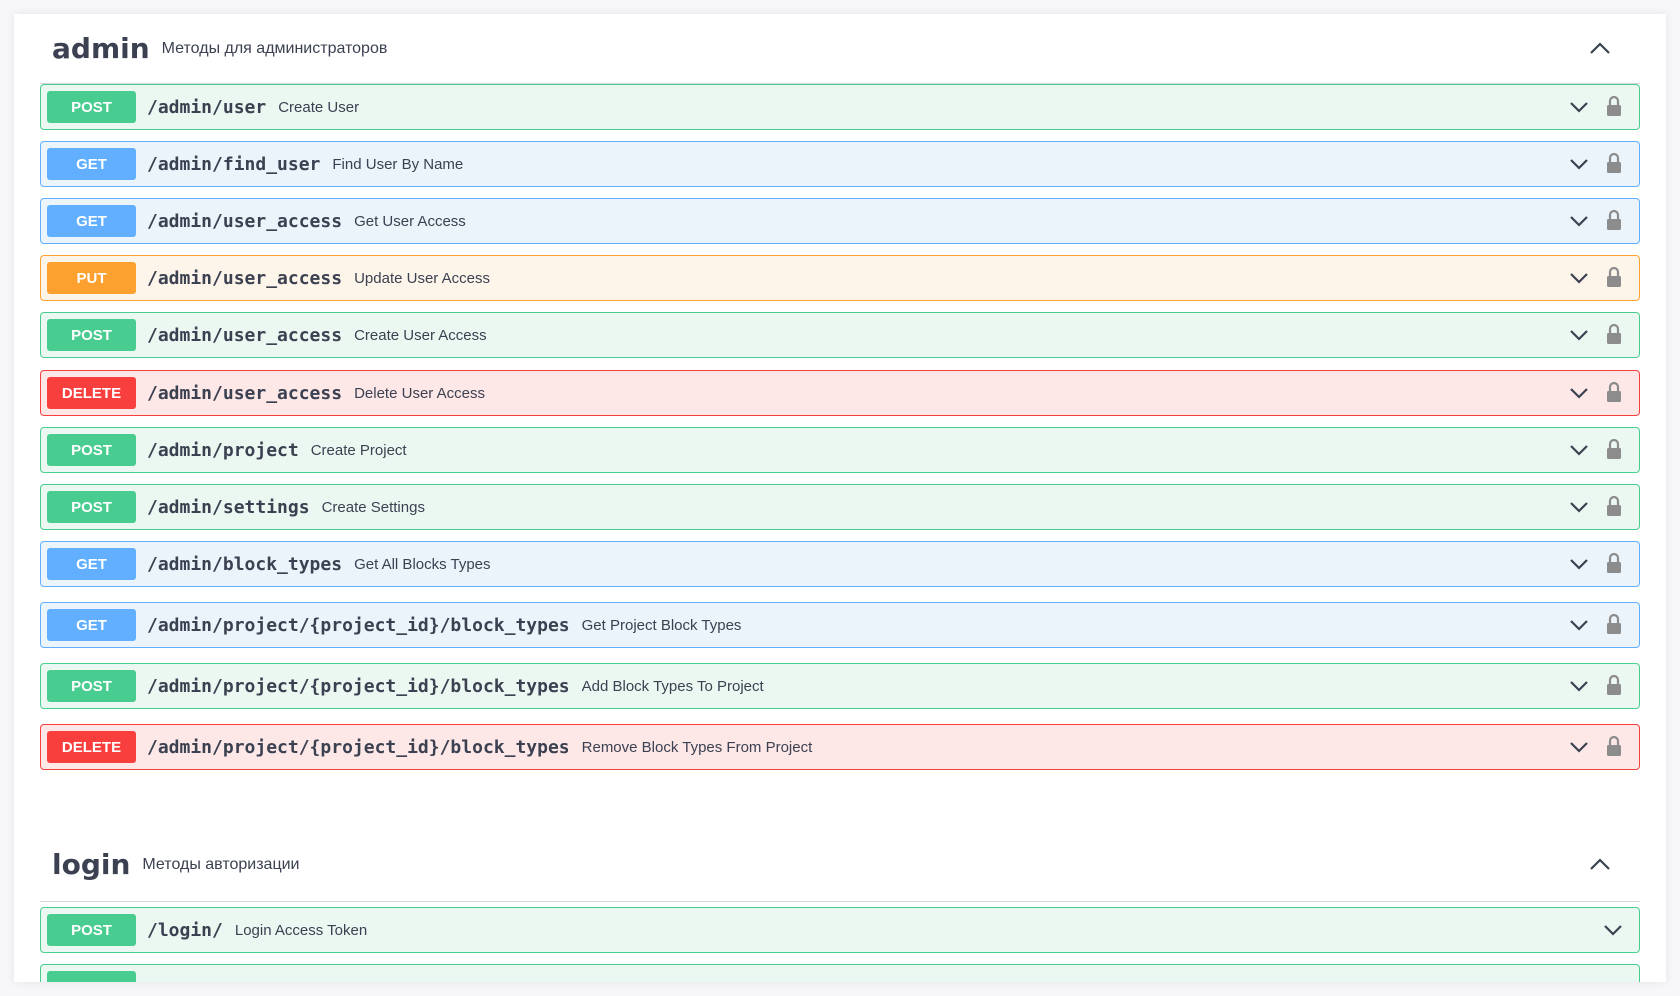 This screenshot has width=1680, height=996. Describe the element at coordinates (840, 450) in the screenshot. I see `operation-post-admin-project: POST /admin/project Create Project` at that location.